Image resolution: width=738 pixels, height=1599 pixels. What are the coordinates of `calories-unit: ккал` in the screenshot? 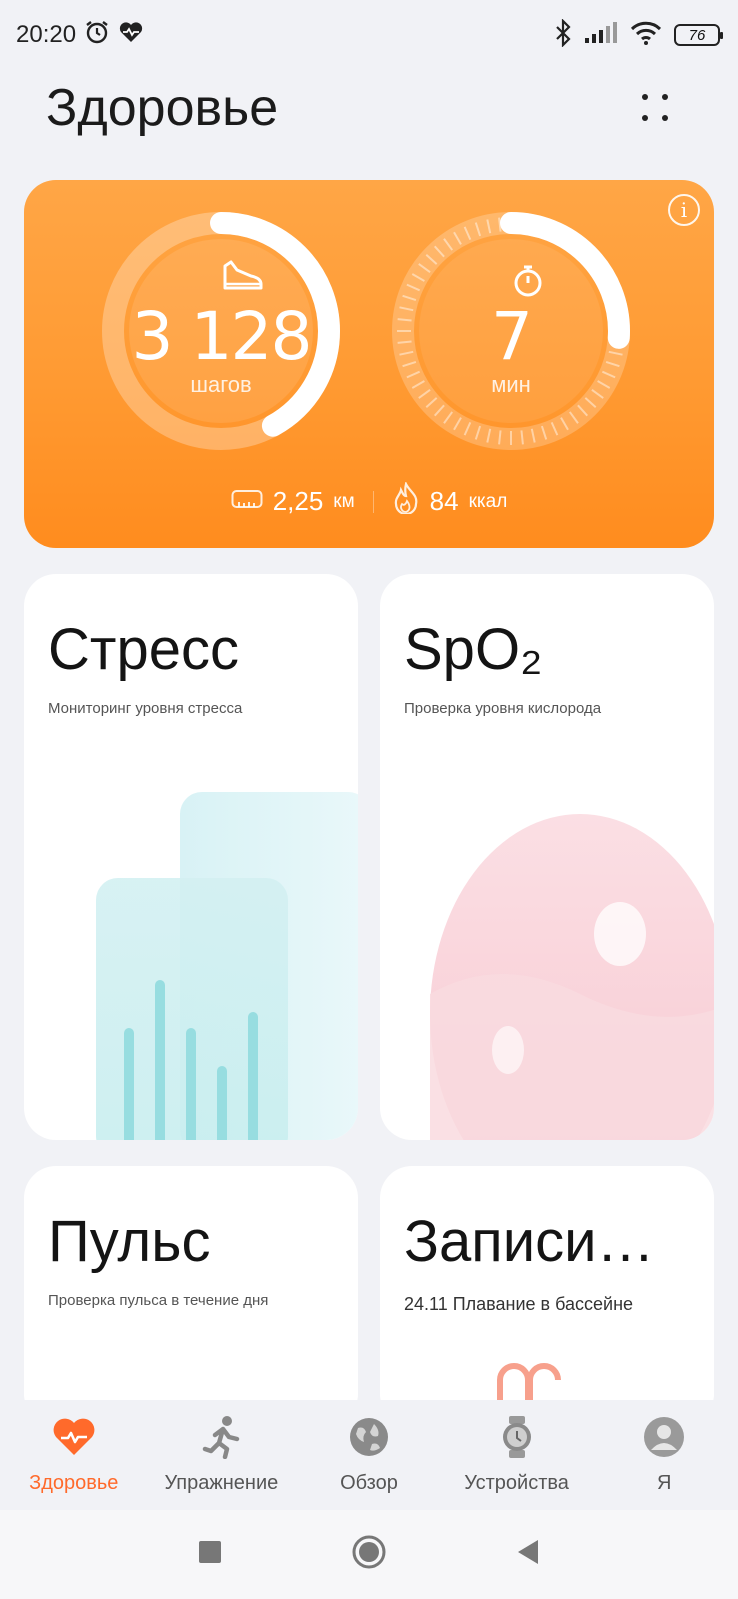 It's located at (488, 501).